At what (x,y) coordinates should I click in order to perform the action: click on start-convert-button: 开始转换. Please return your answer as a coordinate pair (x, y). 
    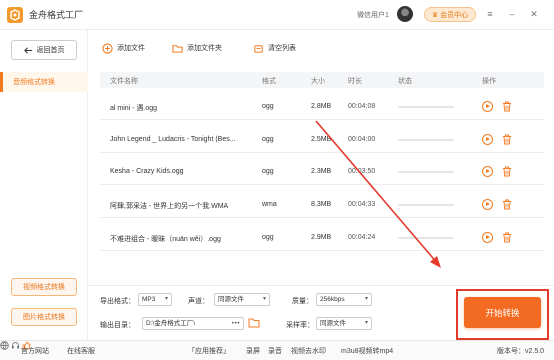
    Looking at the image, I should click on (502, 312).